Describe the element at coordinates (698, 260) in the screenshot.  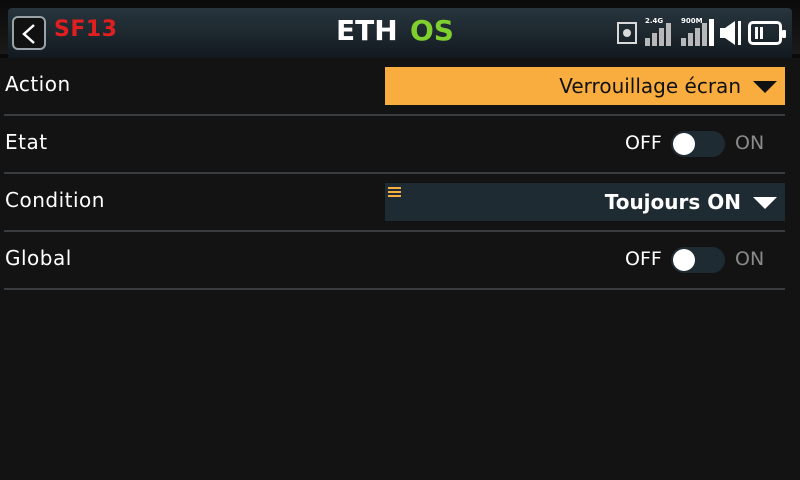
I see `global-toggle-track` at that location.